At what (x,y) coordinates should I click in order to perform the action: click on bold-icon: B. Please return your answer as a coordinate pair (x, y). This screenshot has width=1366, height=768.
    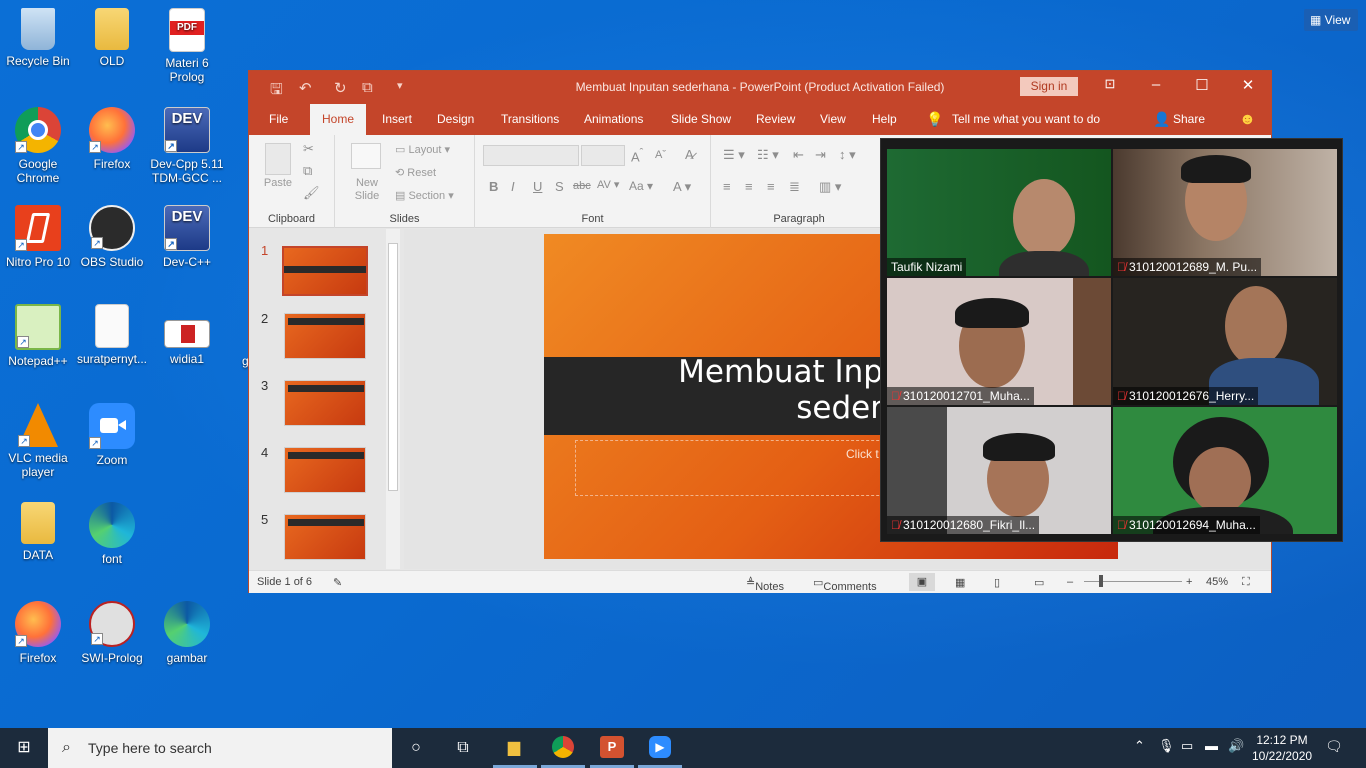
    Looking at the image, I should click on (493, 186).